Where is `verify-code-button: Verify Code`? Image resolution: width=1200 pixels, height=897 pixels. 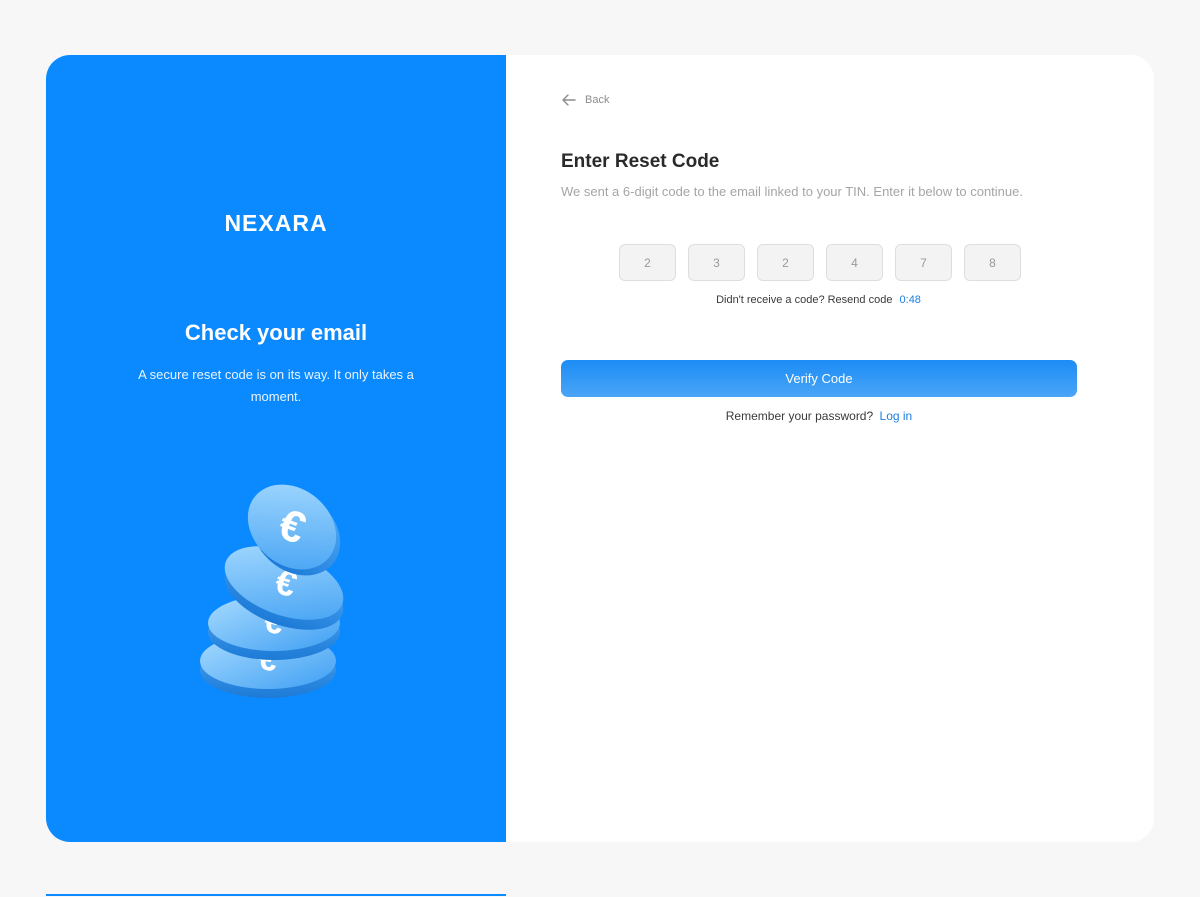
verify-code-button: Verify Code is located at coordinates (819, 378).